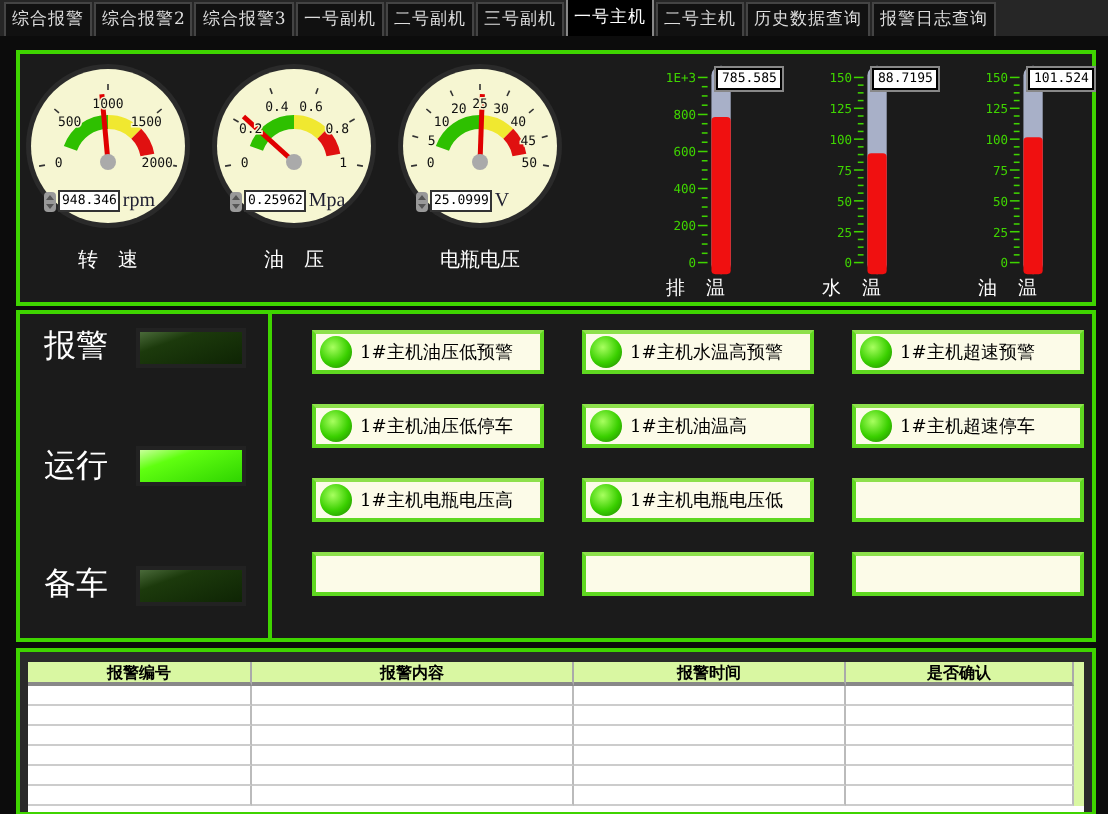 The width and height of the screenshot is (1108, 814). Describe the element at coordinates (1079, 734) in the screenshot. I see `scrollbar` at that location.